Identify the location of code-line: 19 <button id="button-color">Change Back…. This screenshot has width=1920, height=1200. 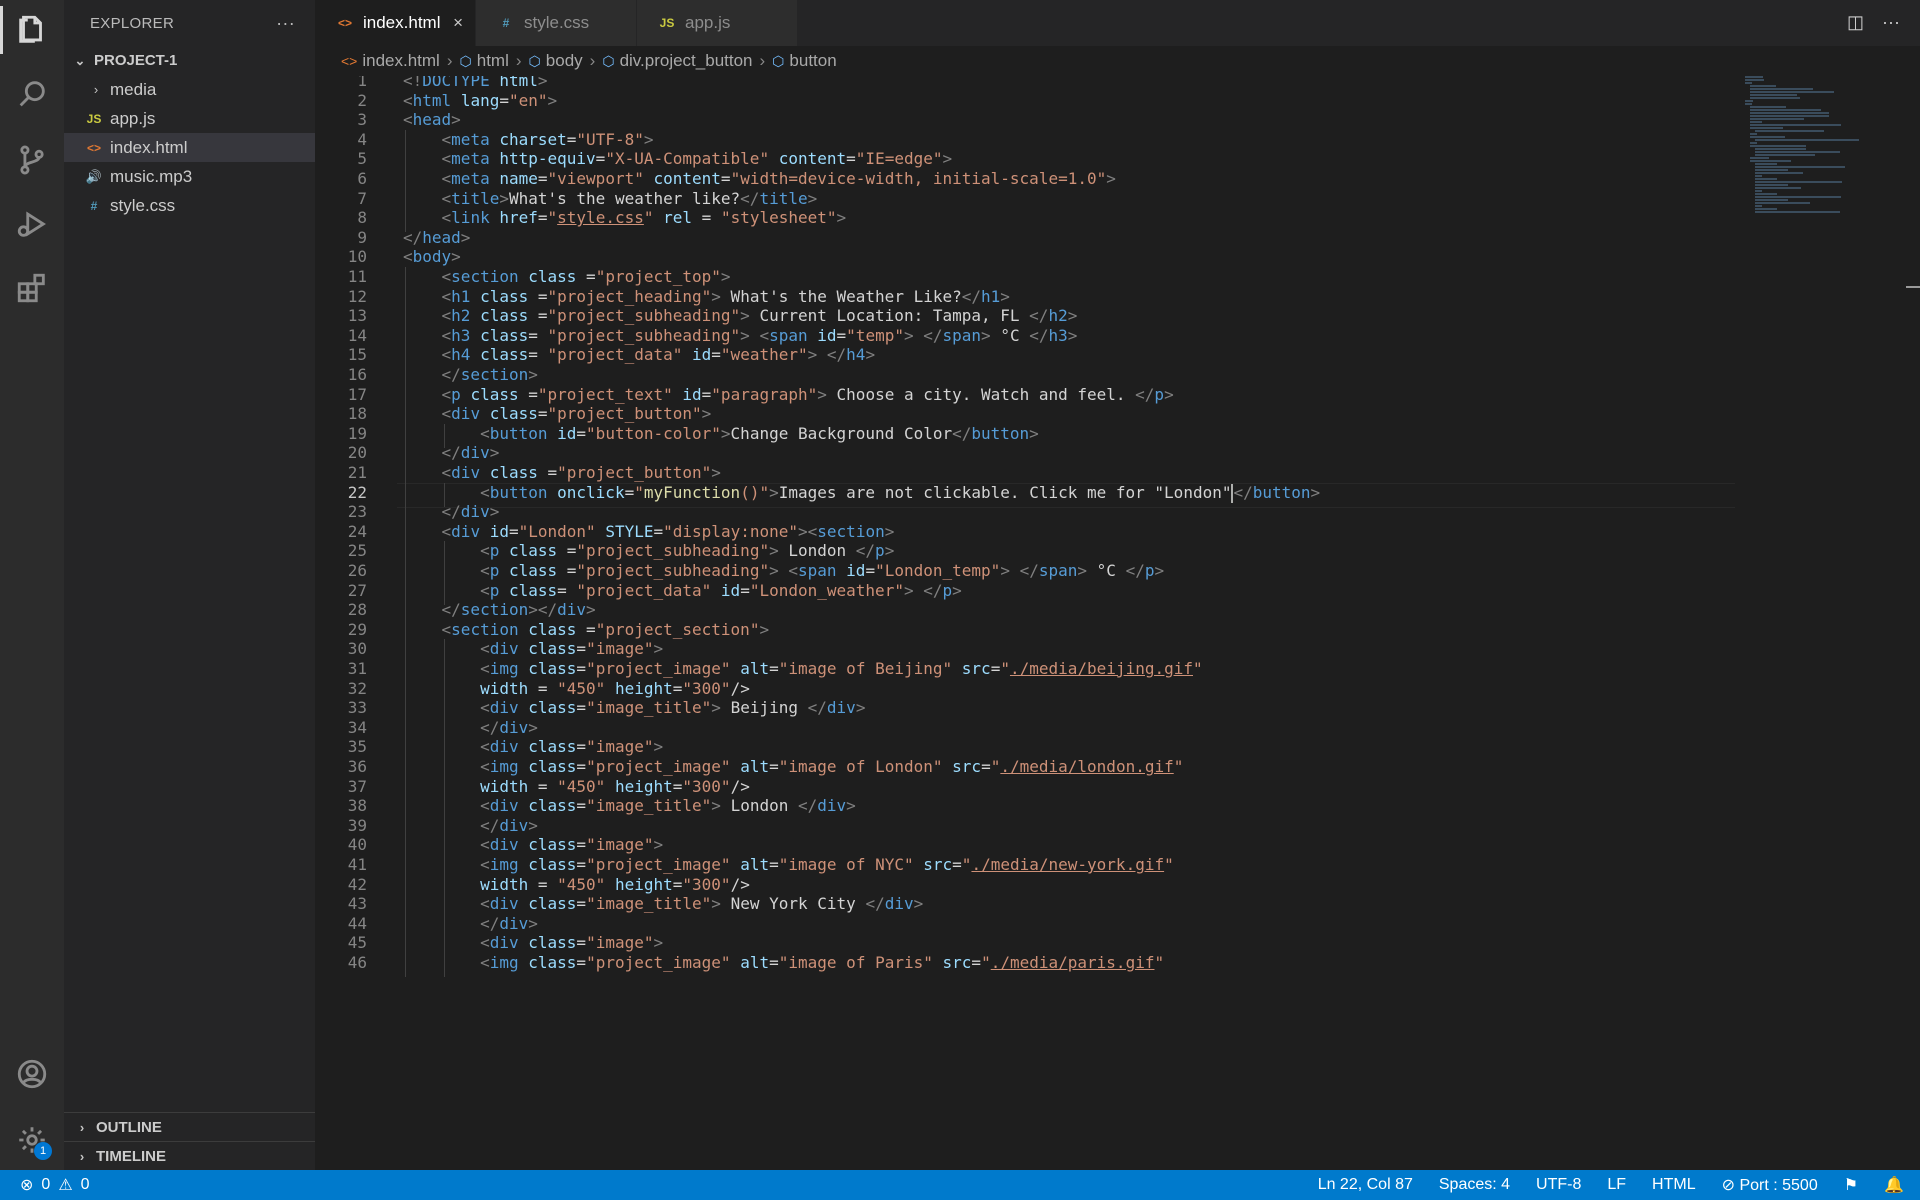
(1025, 435).